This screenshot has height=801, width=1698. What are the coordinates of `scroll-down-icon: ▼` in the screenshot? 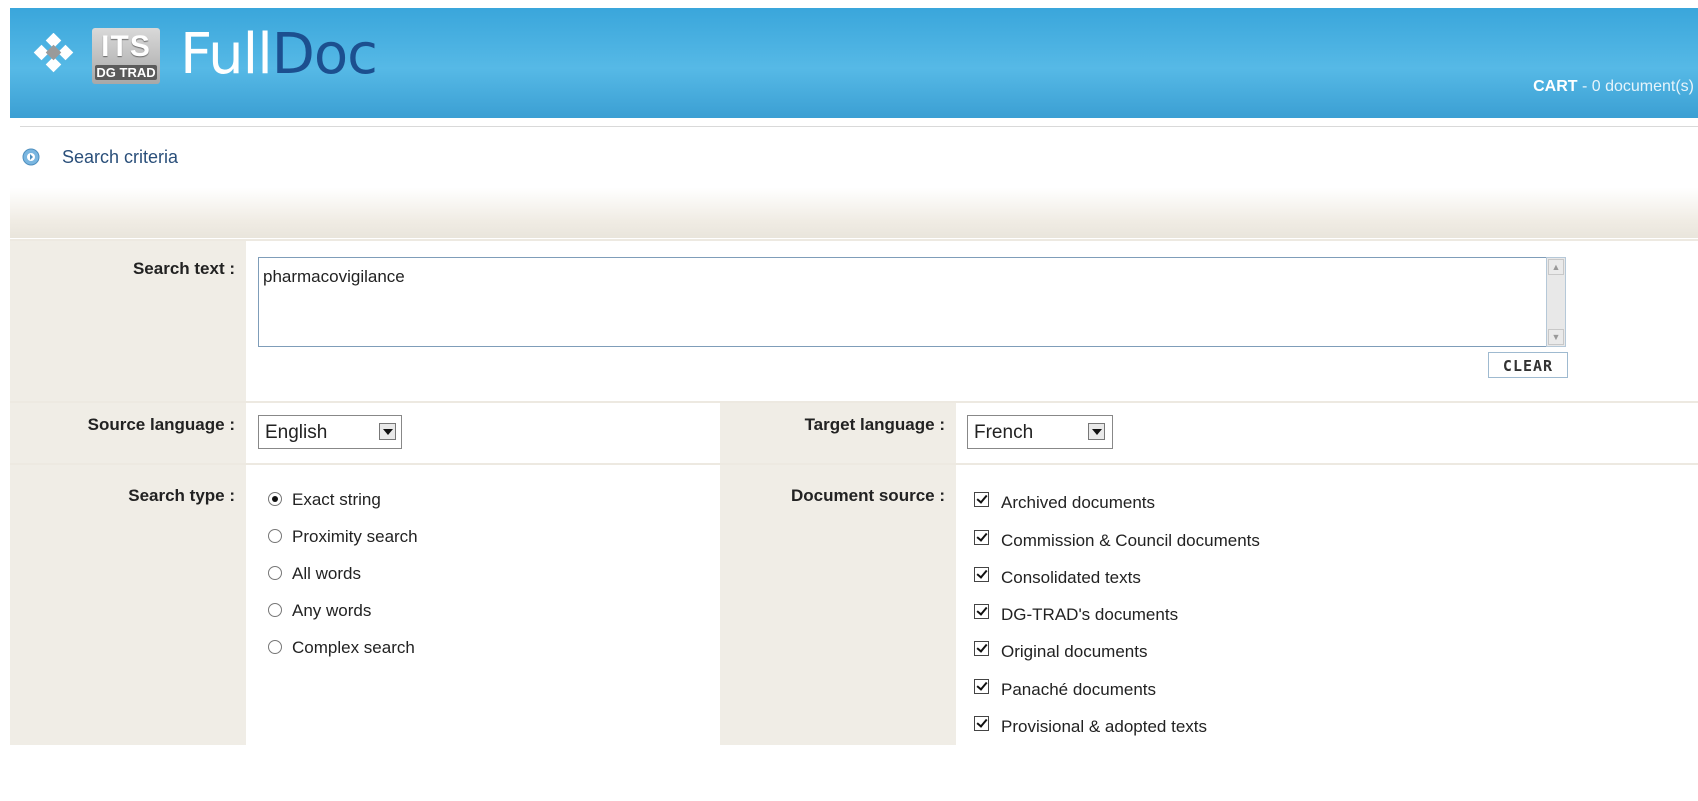 It's located at (1556, 337).